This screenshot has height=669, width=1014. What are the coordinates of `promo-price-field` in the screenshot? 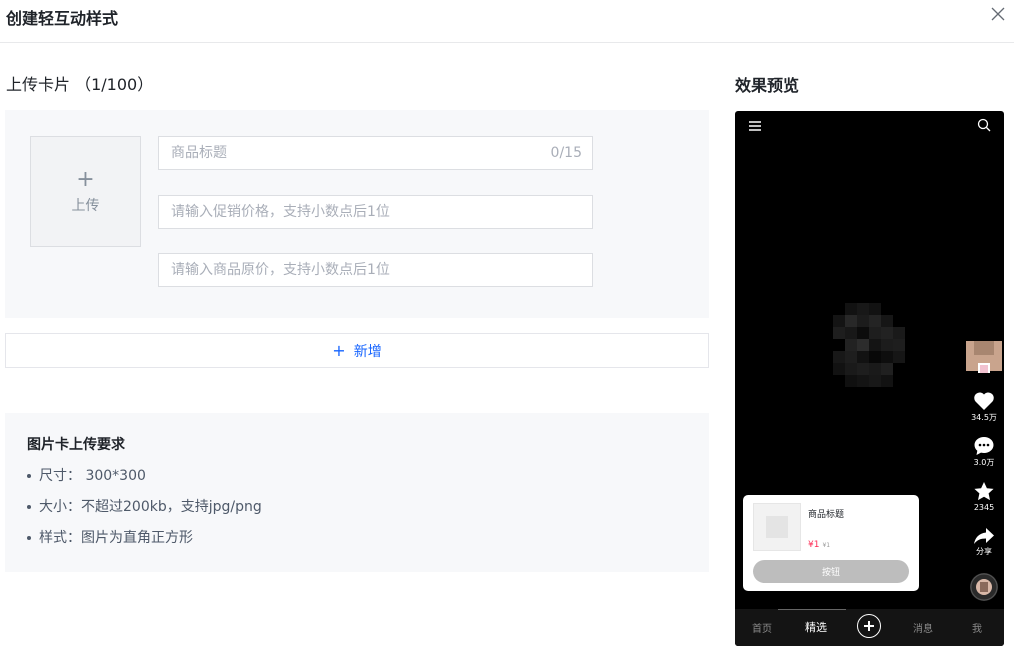 It's located at (375, 212).